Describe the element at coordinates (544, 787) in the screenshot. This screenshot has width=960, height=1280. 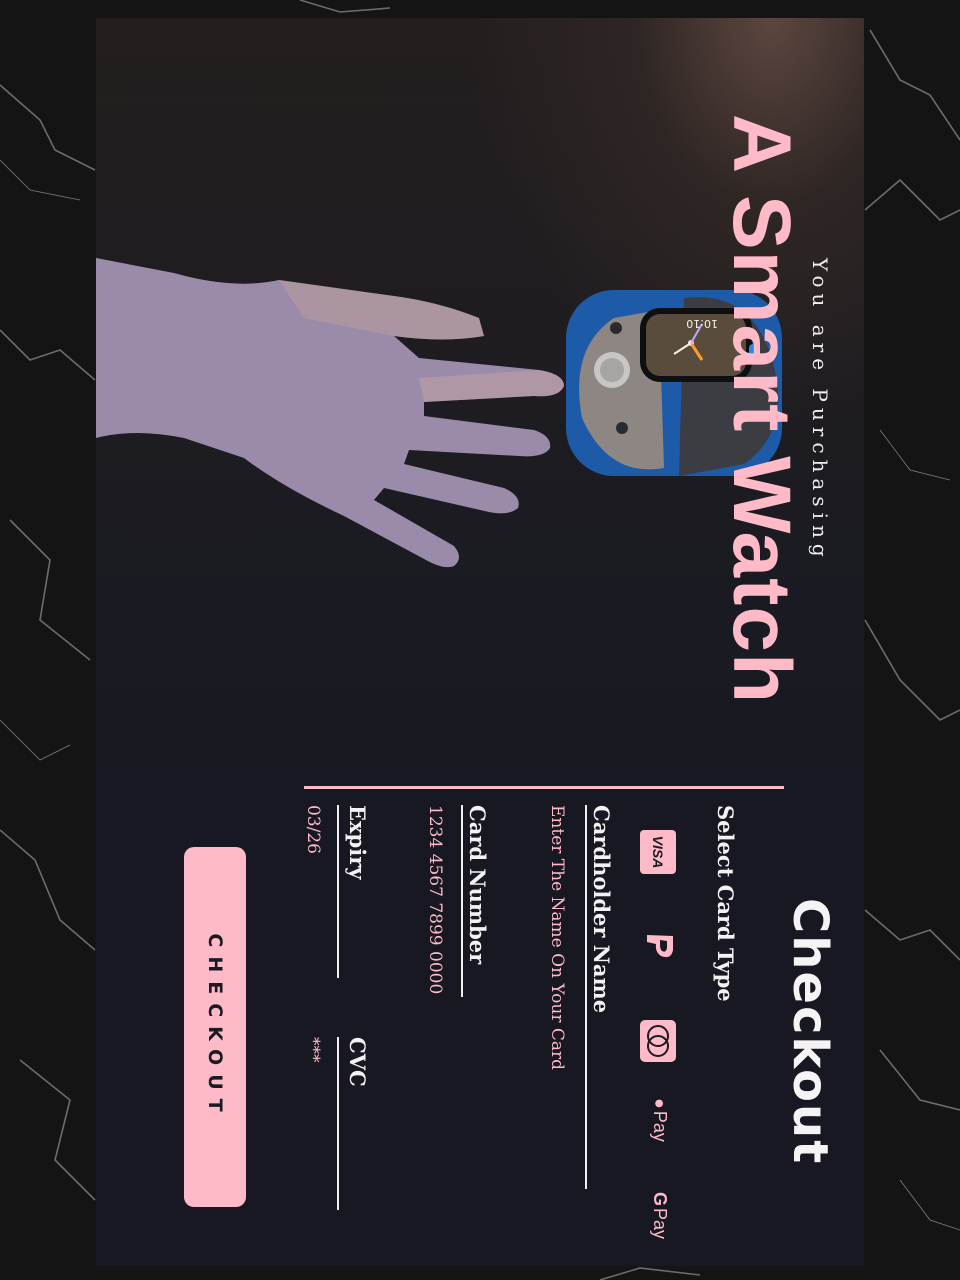
I see `panel-divider` at that location.